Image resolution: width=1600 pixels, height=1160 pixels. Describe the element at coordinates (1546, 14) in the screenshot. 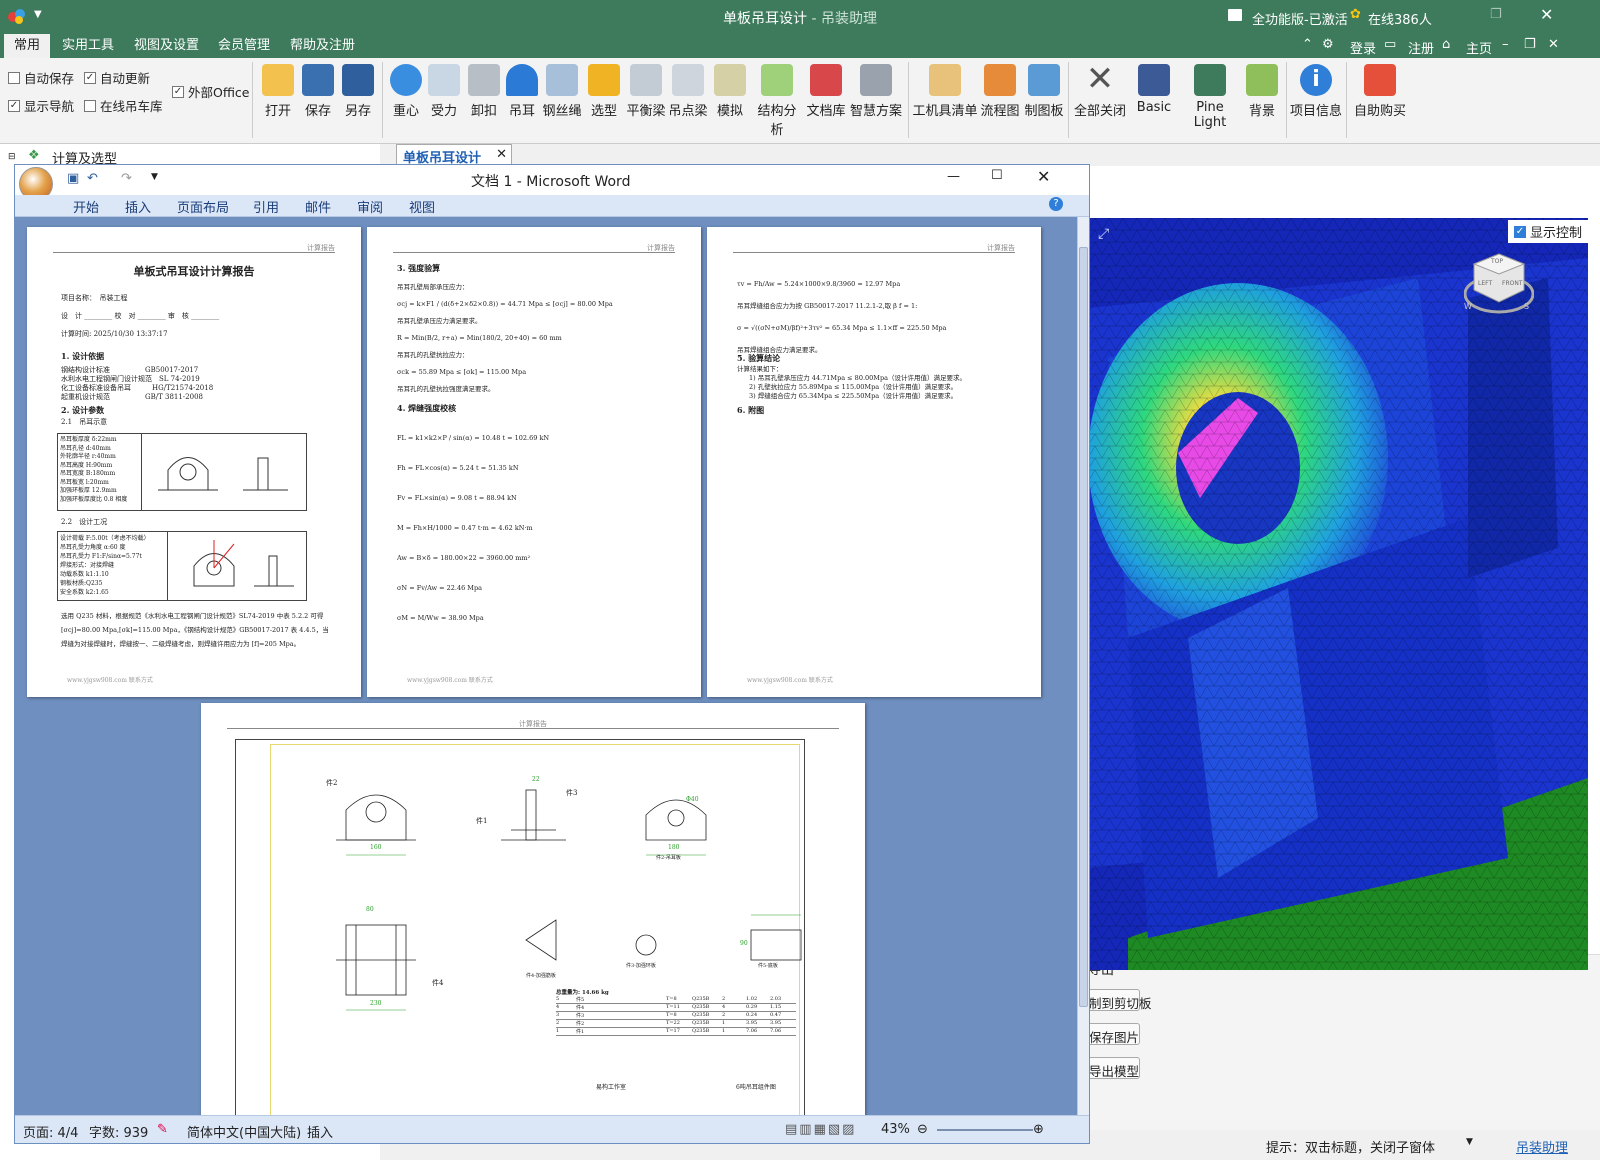

I see `close-button: ✕` at that location.